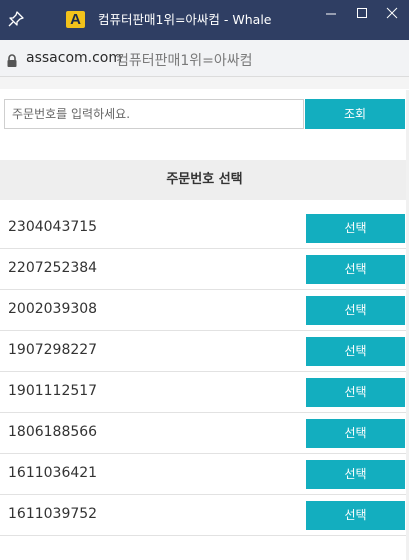  Describe the element at coordinates (53, 391) in the screenshot. I see `order-number: 1901112517` at that location.